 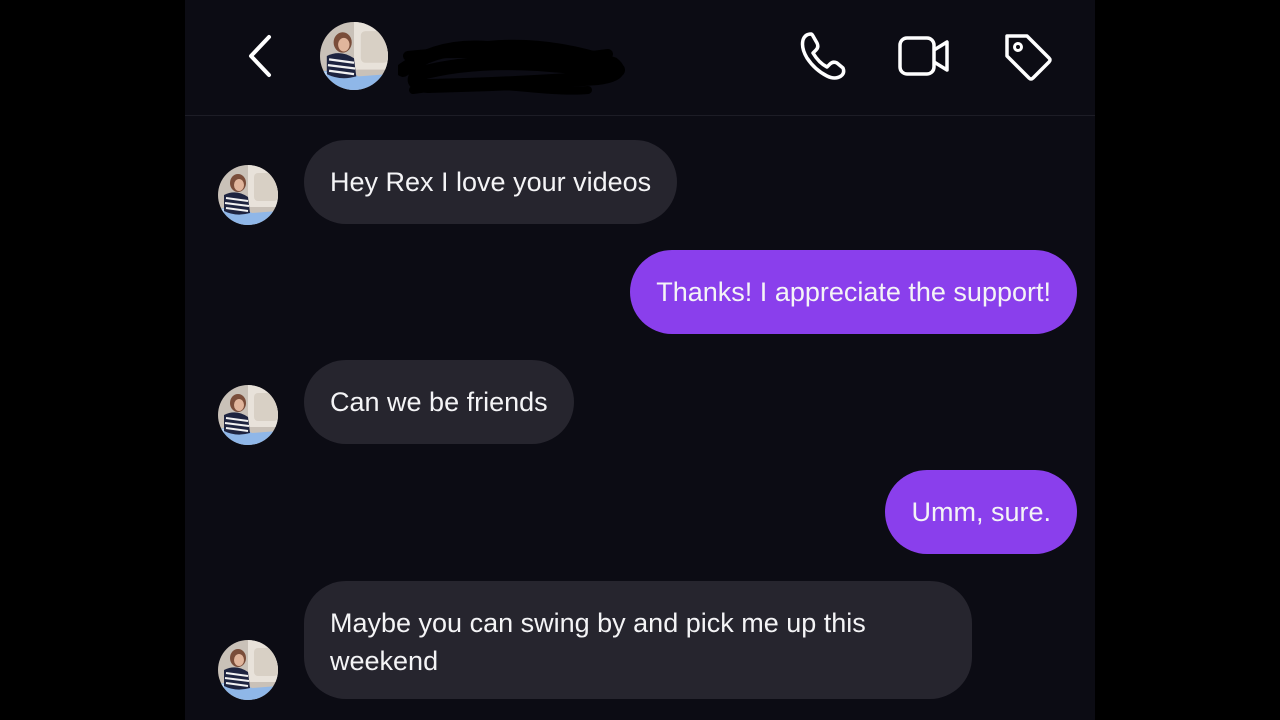 What do you see at coordinates (439, 402) in the screenshot?
I see `incoming-message: Can we be friends` at bounding box center [439, 402].